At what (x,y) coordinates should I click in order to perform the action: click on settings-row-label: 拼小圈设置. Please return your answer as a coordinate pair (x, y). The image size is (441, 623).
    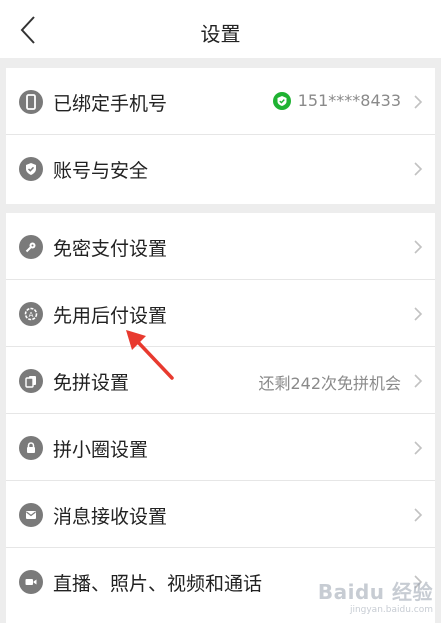
    Looking at the image, I should click on (101, 450).